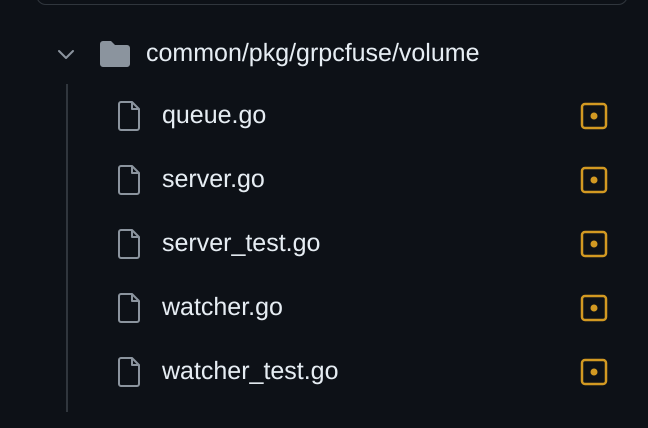 This screenshot has height=428, width=648. I want to click on file-name: watcher.go, so click(223, 308).